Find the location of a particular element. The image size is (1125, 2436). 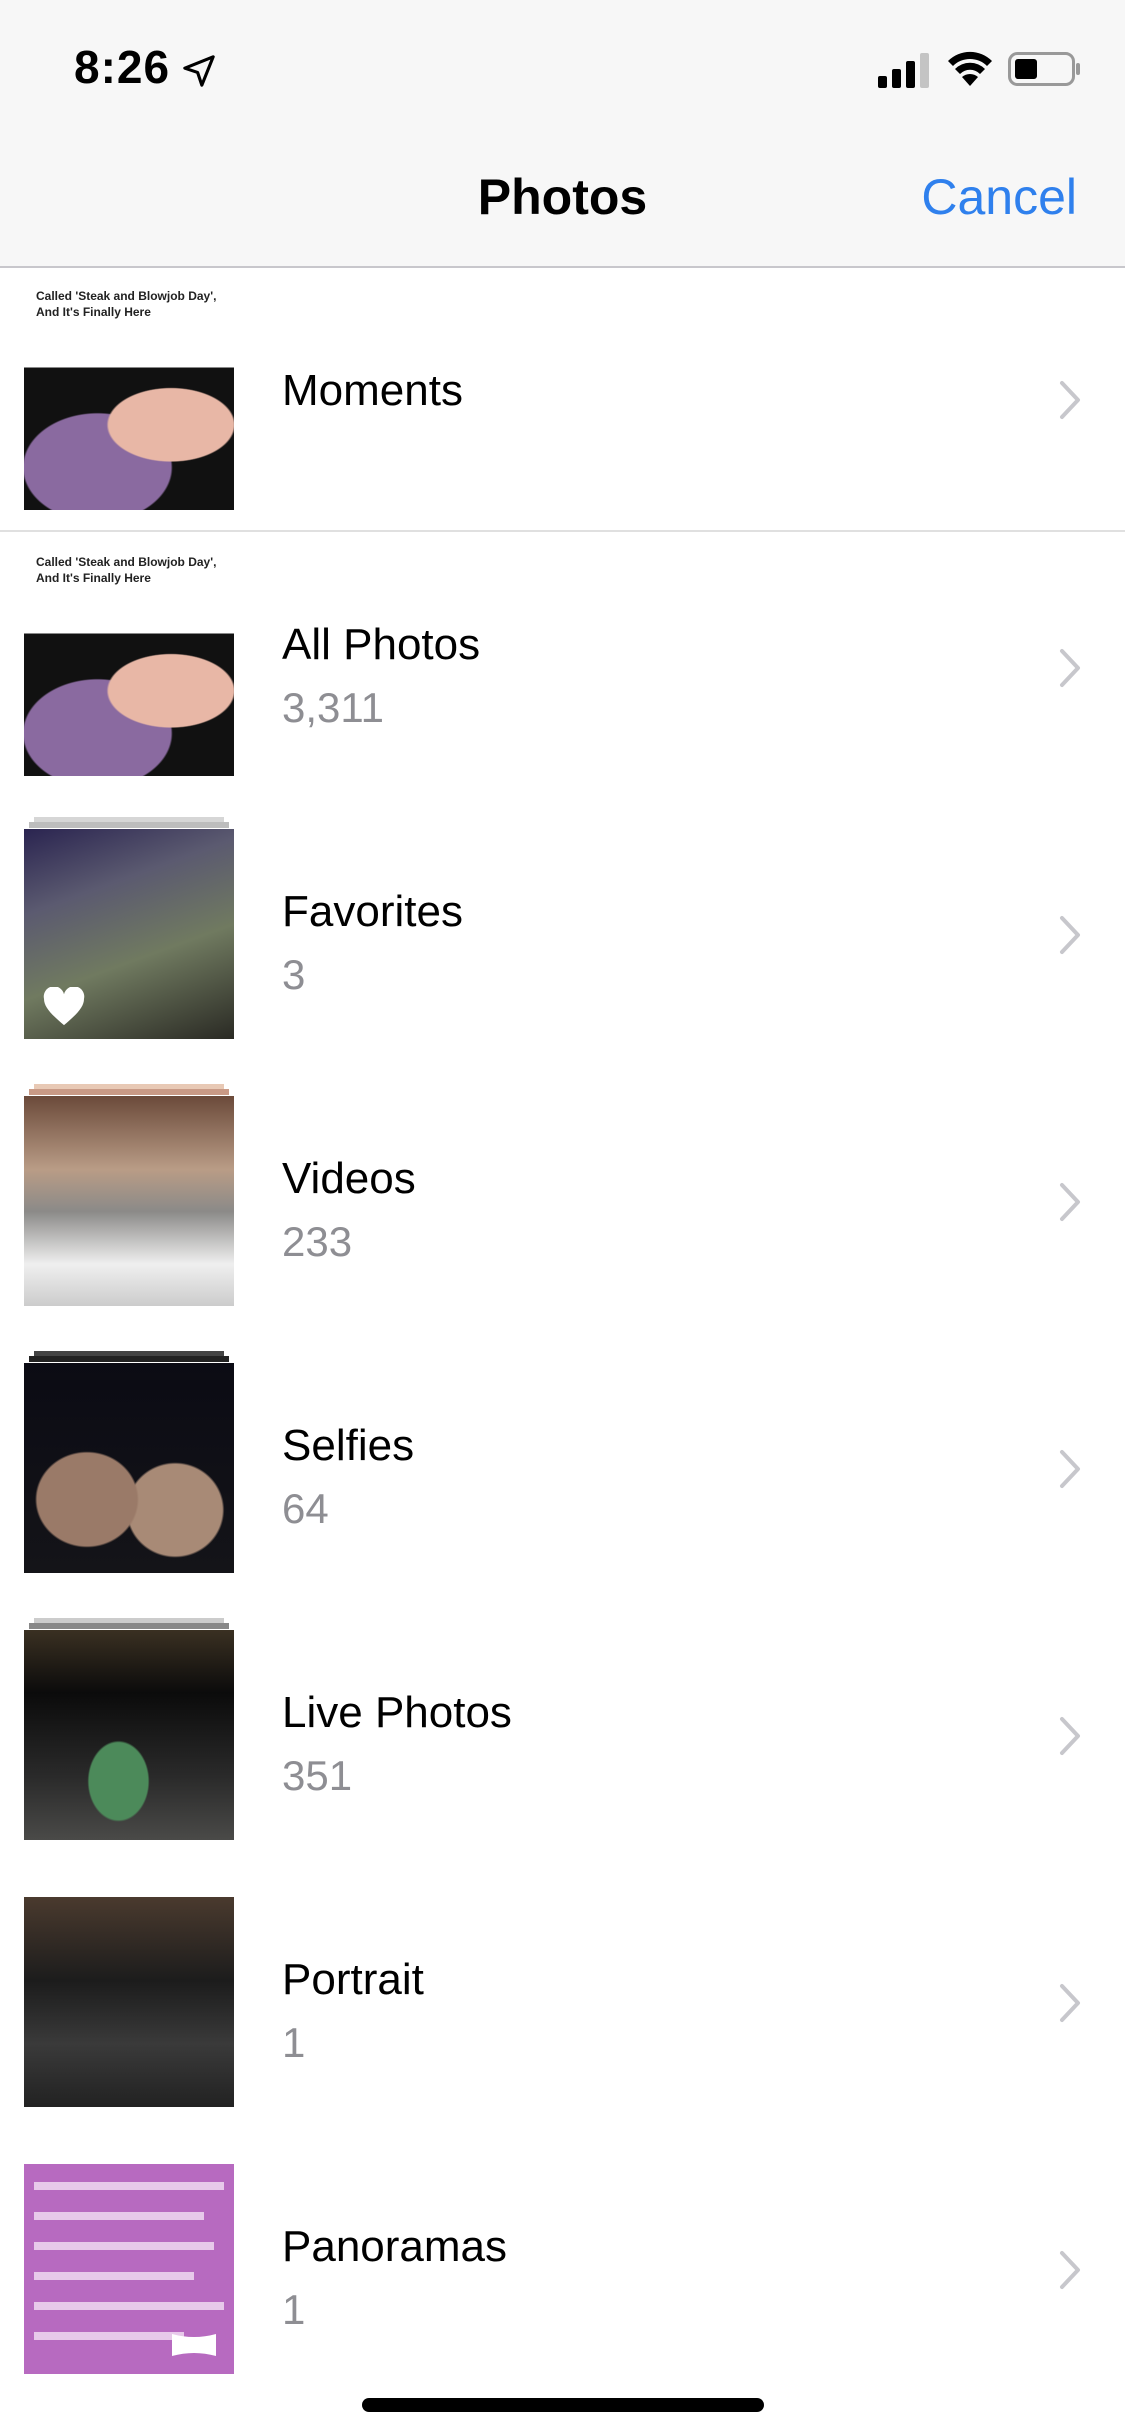

album-title: Portrait is located at coordinates (353, 1979).